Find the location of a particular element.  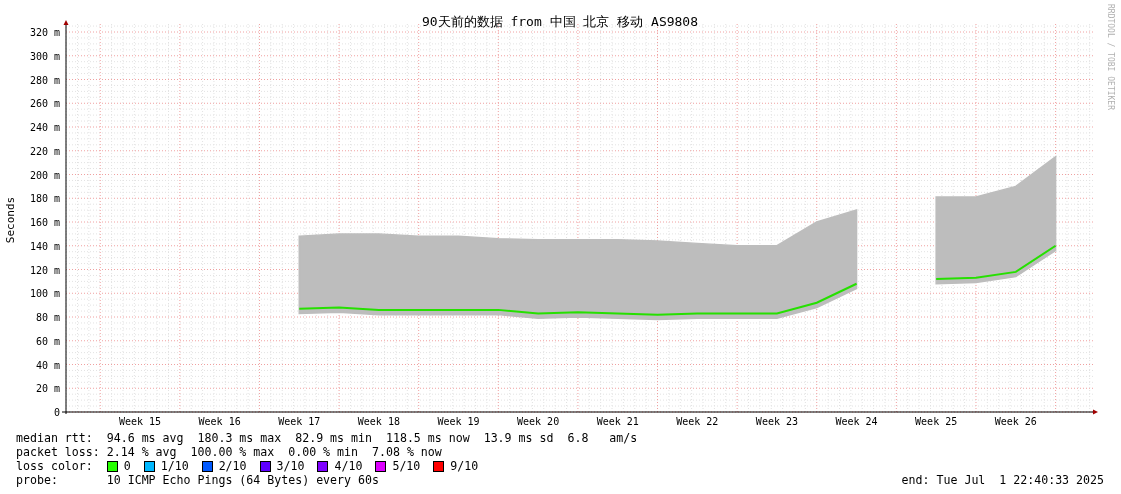

swatch-label: 9/10 is located at coordinates (464, 466).